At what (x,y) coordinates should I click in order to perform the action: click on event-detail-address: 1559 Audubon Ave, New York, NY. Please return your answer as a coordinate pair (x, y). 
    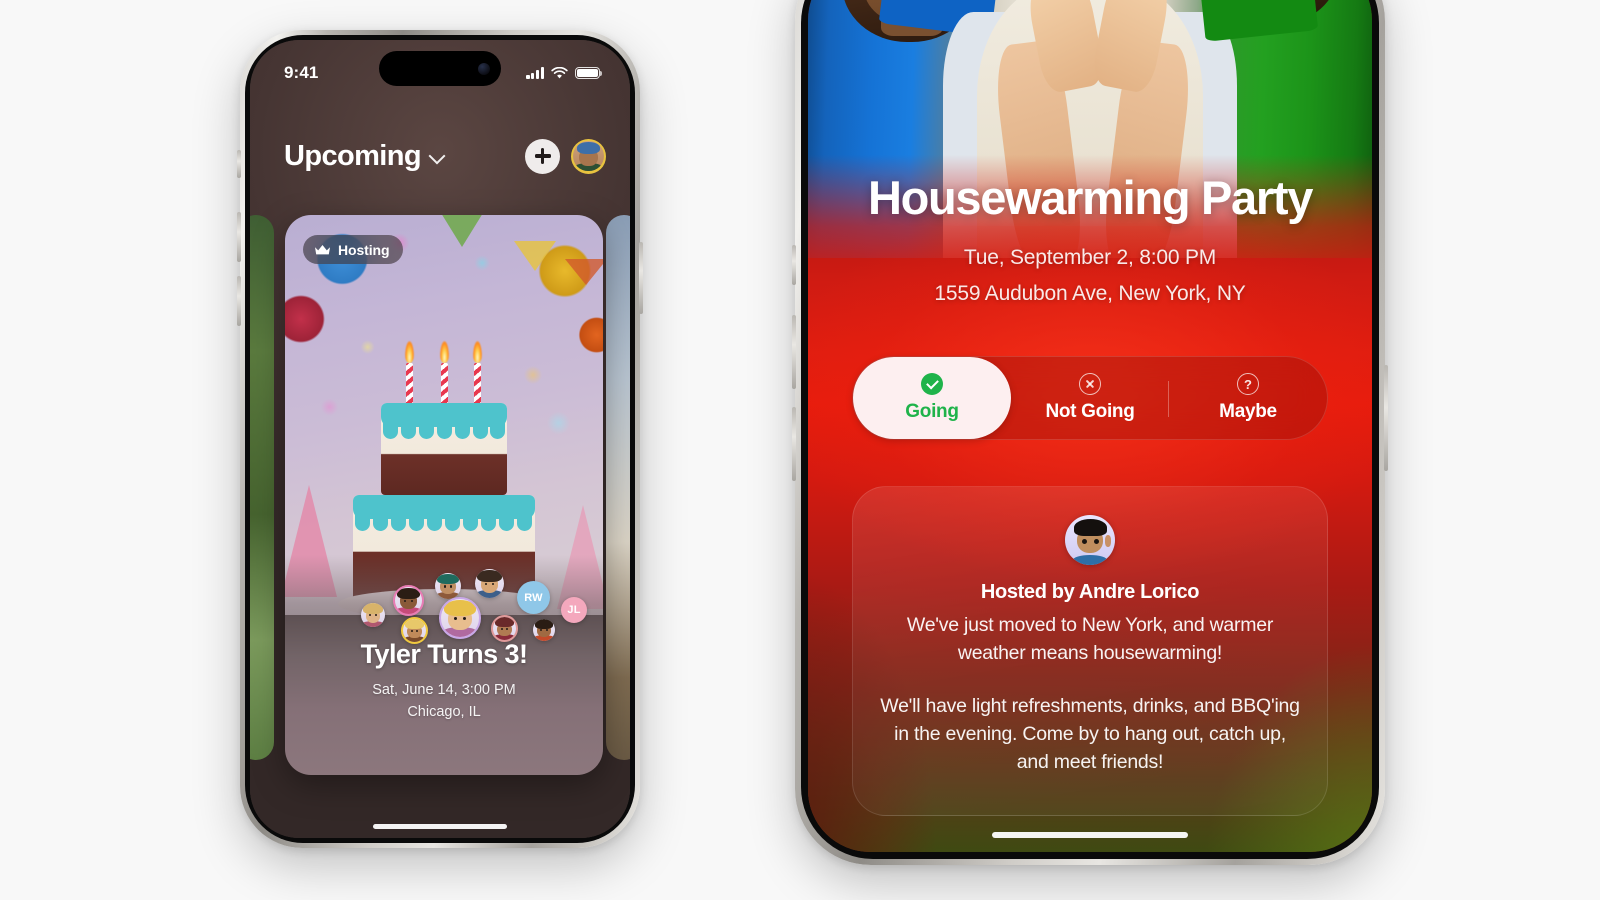
    Looking at the image, I should click on (1090, 293).